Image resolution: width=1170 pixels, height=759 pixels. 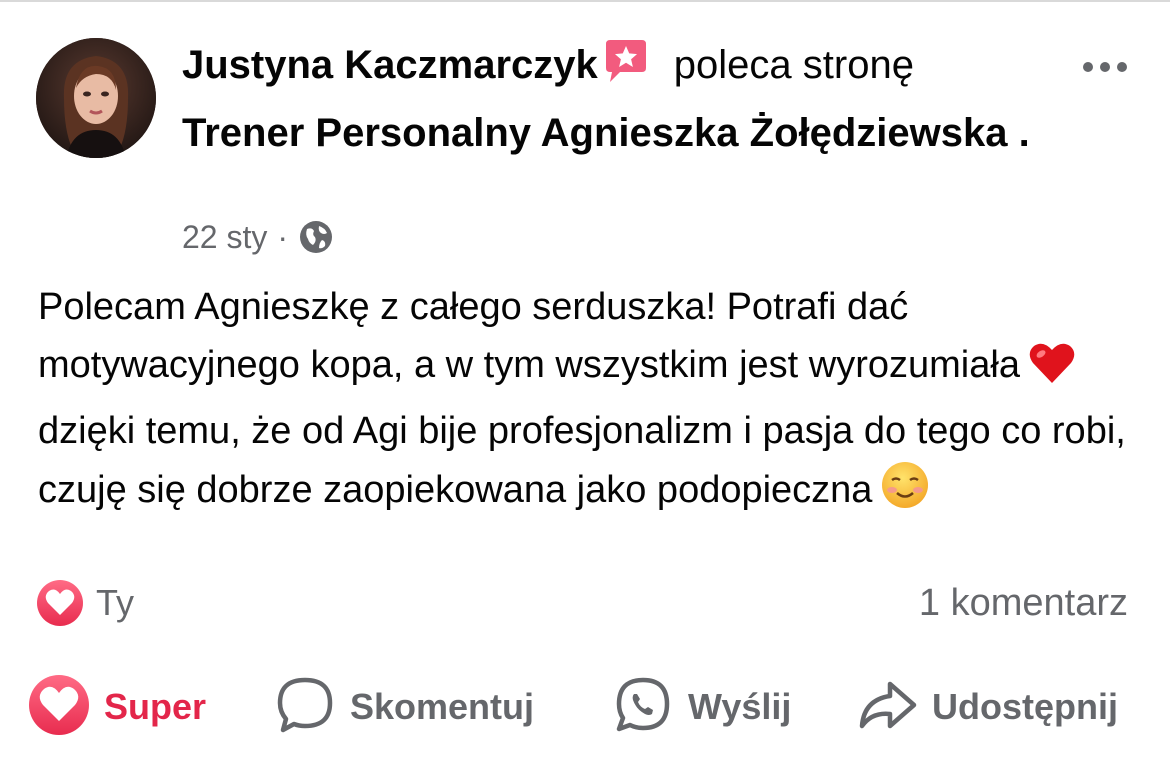 I want to click on share-label: Udostępnij, so click(x=1025, y=706).